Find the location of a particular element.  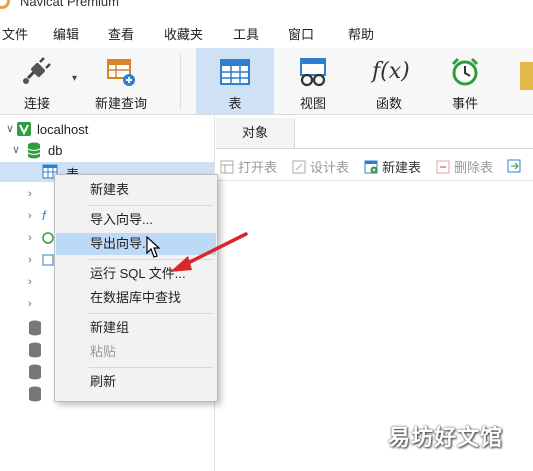

table-label: 表 is located at coordinates (235, 103).